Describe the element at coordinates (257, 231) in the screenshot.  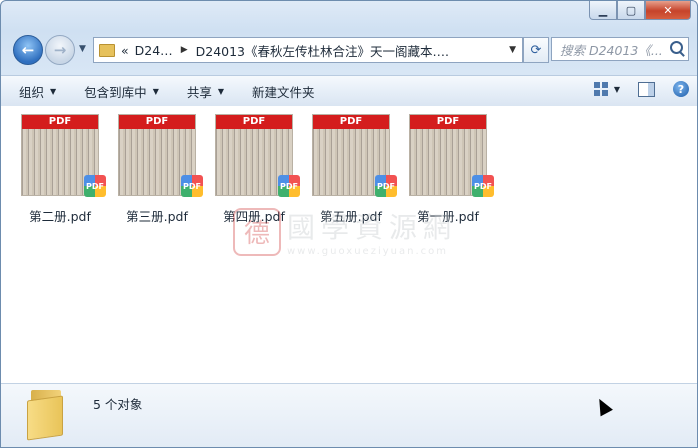
I see `watermark-seal: 德` at that location.